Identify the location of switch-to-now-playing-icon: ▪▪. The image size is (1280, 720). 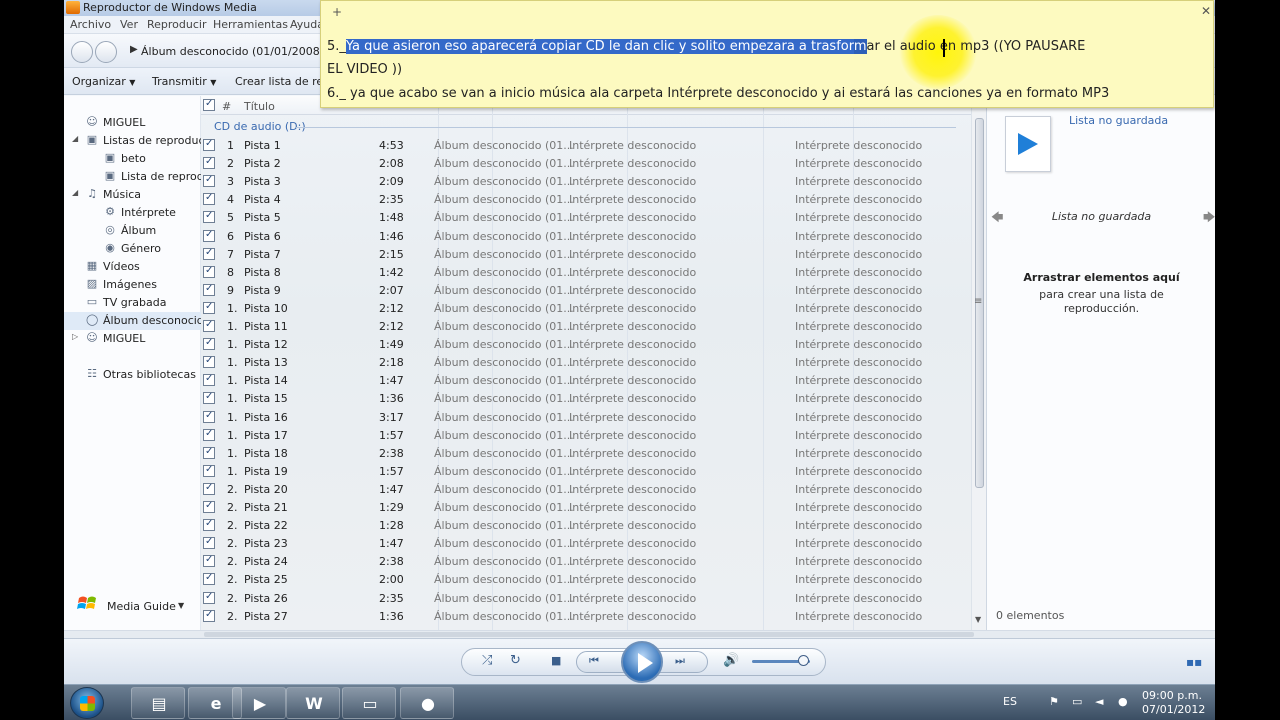
(1194, 662).